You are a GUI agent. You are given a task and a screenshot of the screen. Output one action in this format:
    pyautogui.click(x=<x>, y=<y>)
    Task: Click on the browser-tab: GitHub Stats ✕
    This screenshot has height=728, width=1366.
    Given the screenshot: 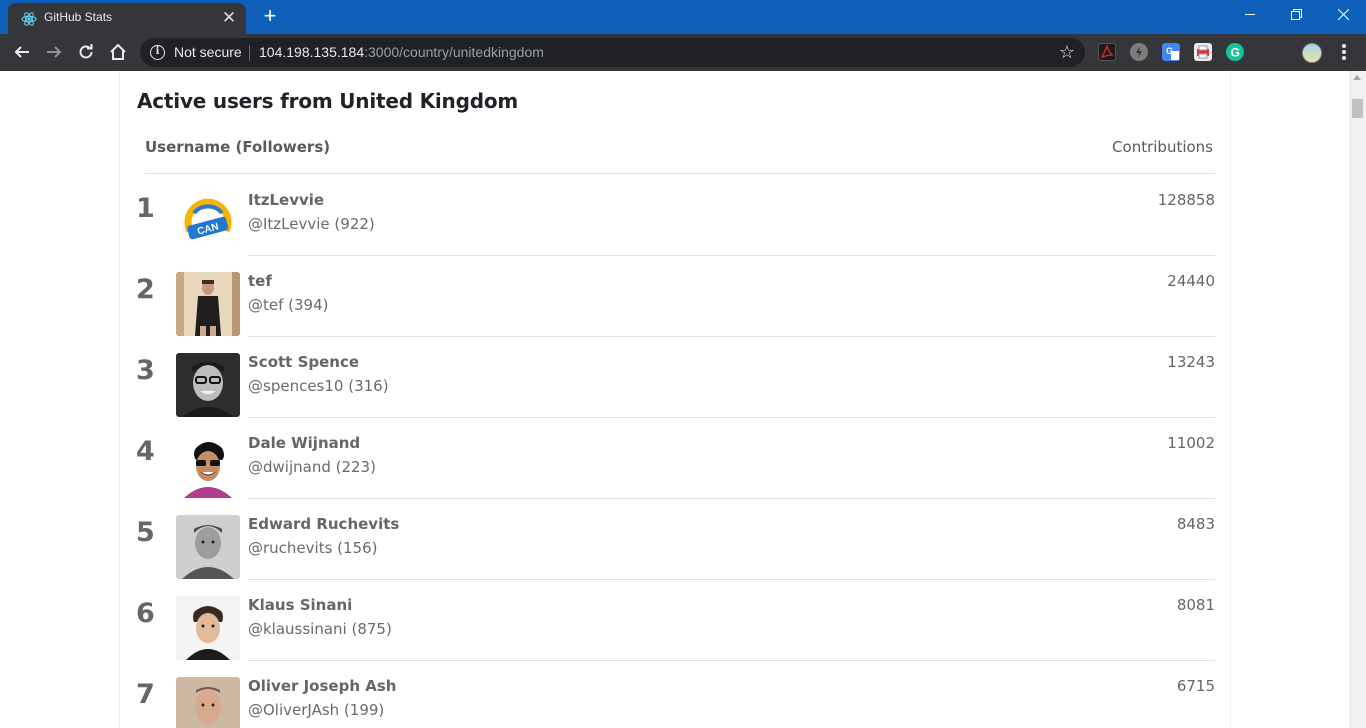 What is the action you would take?
    pyautogui.click(x=127, y=18)
    